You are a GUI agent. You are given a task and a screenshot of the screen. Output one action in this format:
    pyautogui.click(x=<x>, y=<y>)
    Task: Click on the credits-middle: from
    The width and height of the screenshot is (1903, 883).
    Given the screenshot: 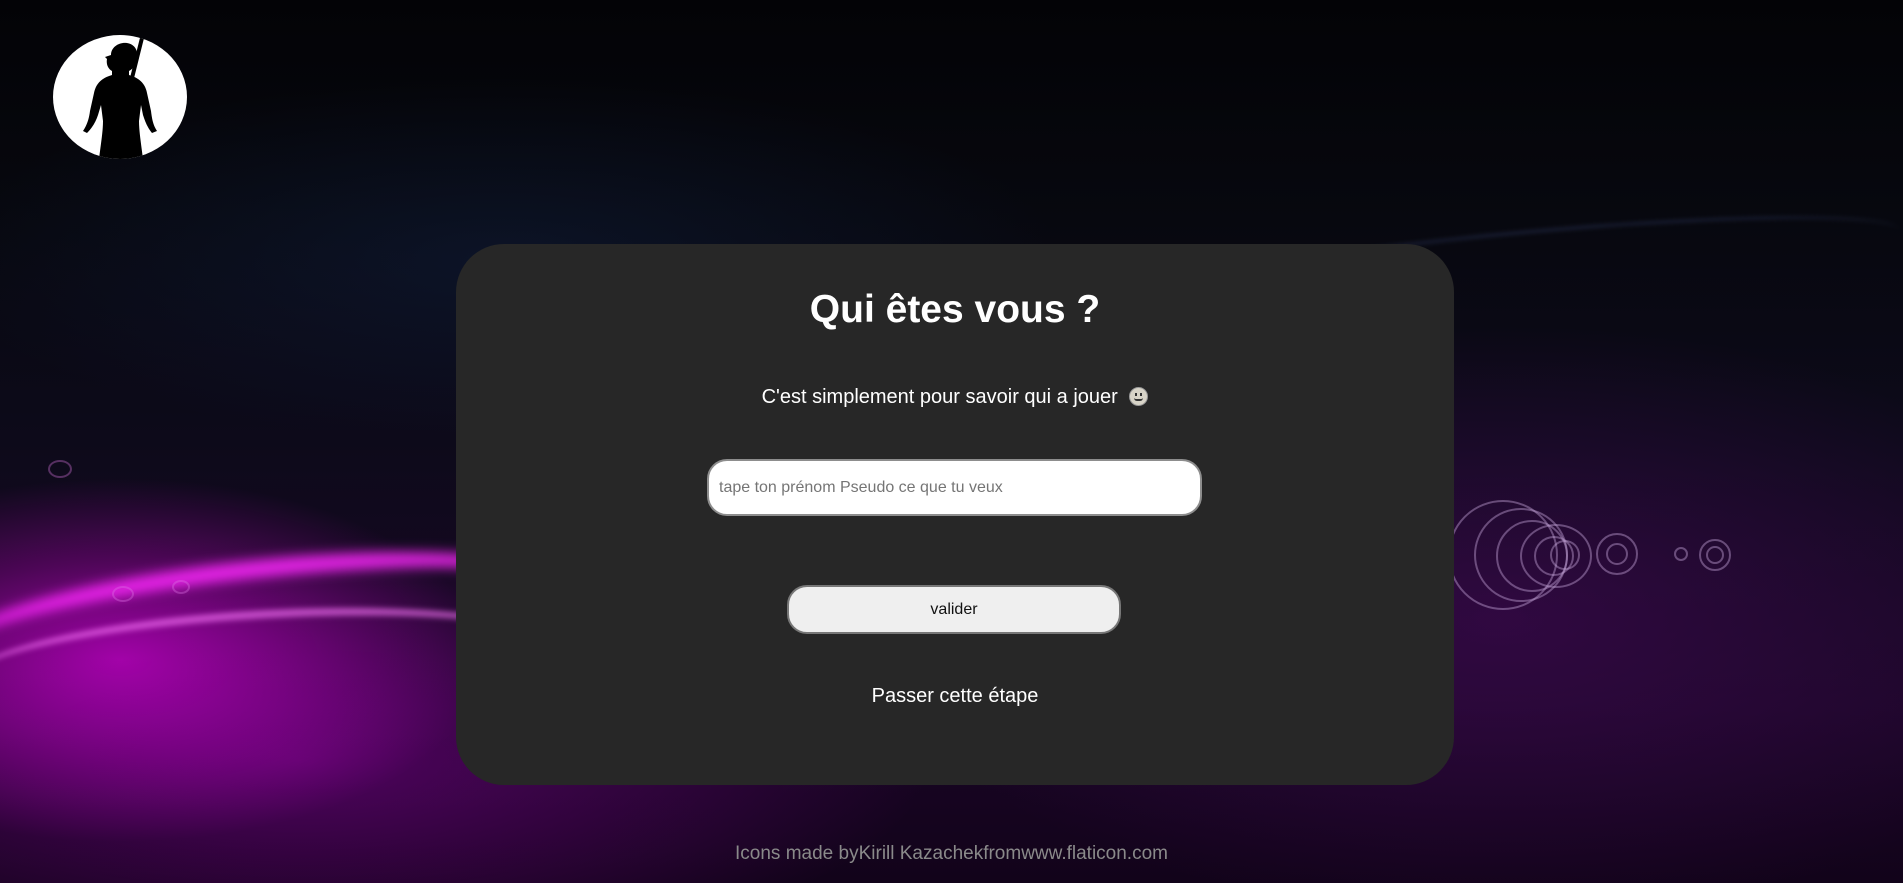 What is the action you would take?
    pyautogui.click(x=1002, y=853)
    